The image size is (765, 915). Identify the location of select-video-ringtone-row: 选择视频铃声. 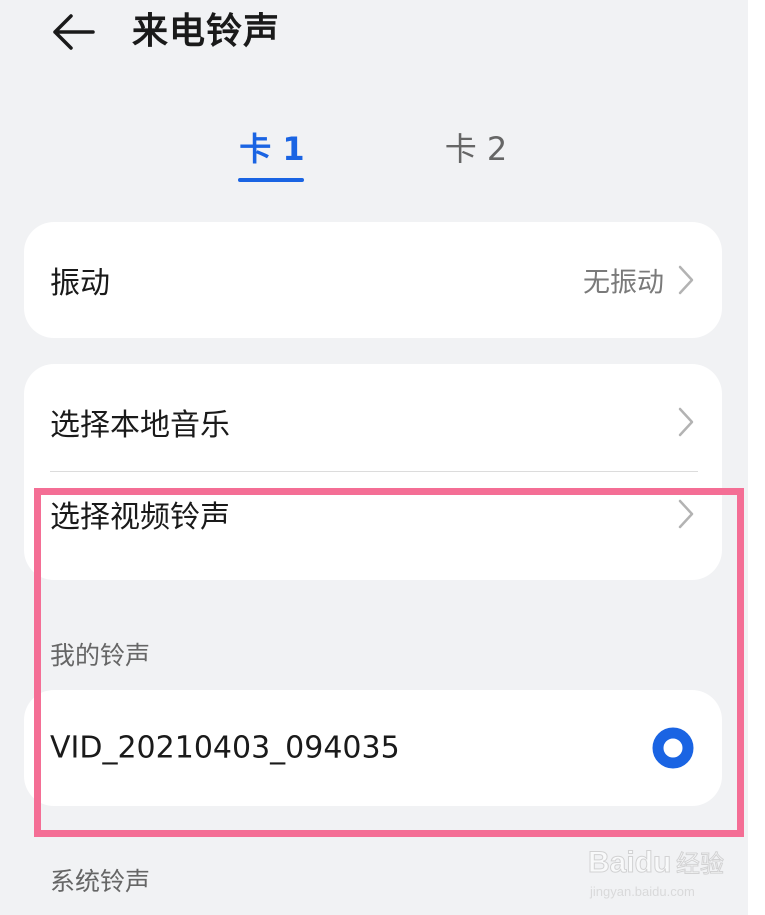
(373, 522).